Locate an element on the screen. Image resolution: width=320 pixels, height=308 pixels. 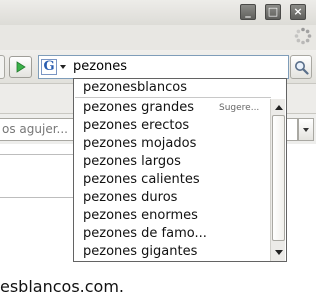
suggestion-item: pezones calientes is located at coordinates (173, 180).